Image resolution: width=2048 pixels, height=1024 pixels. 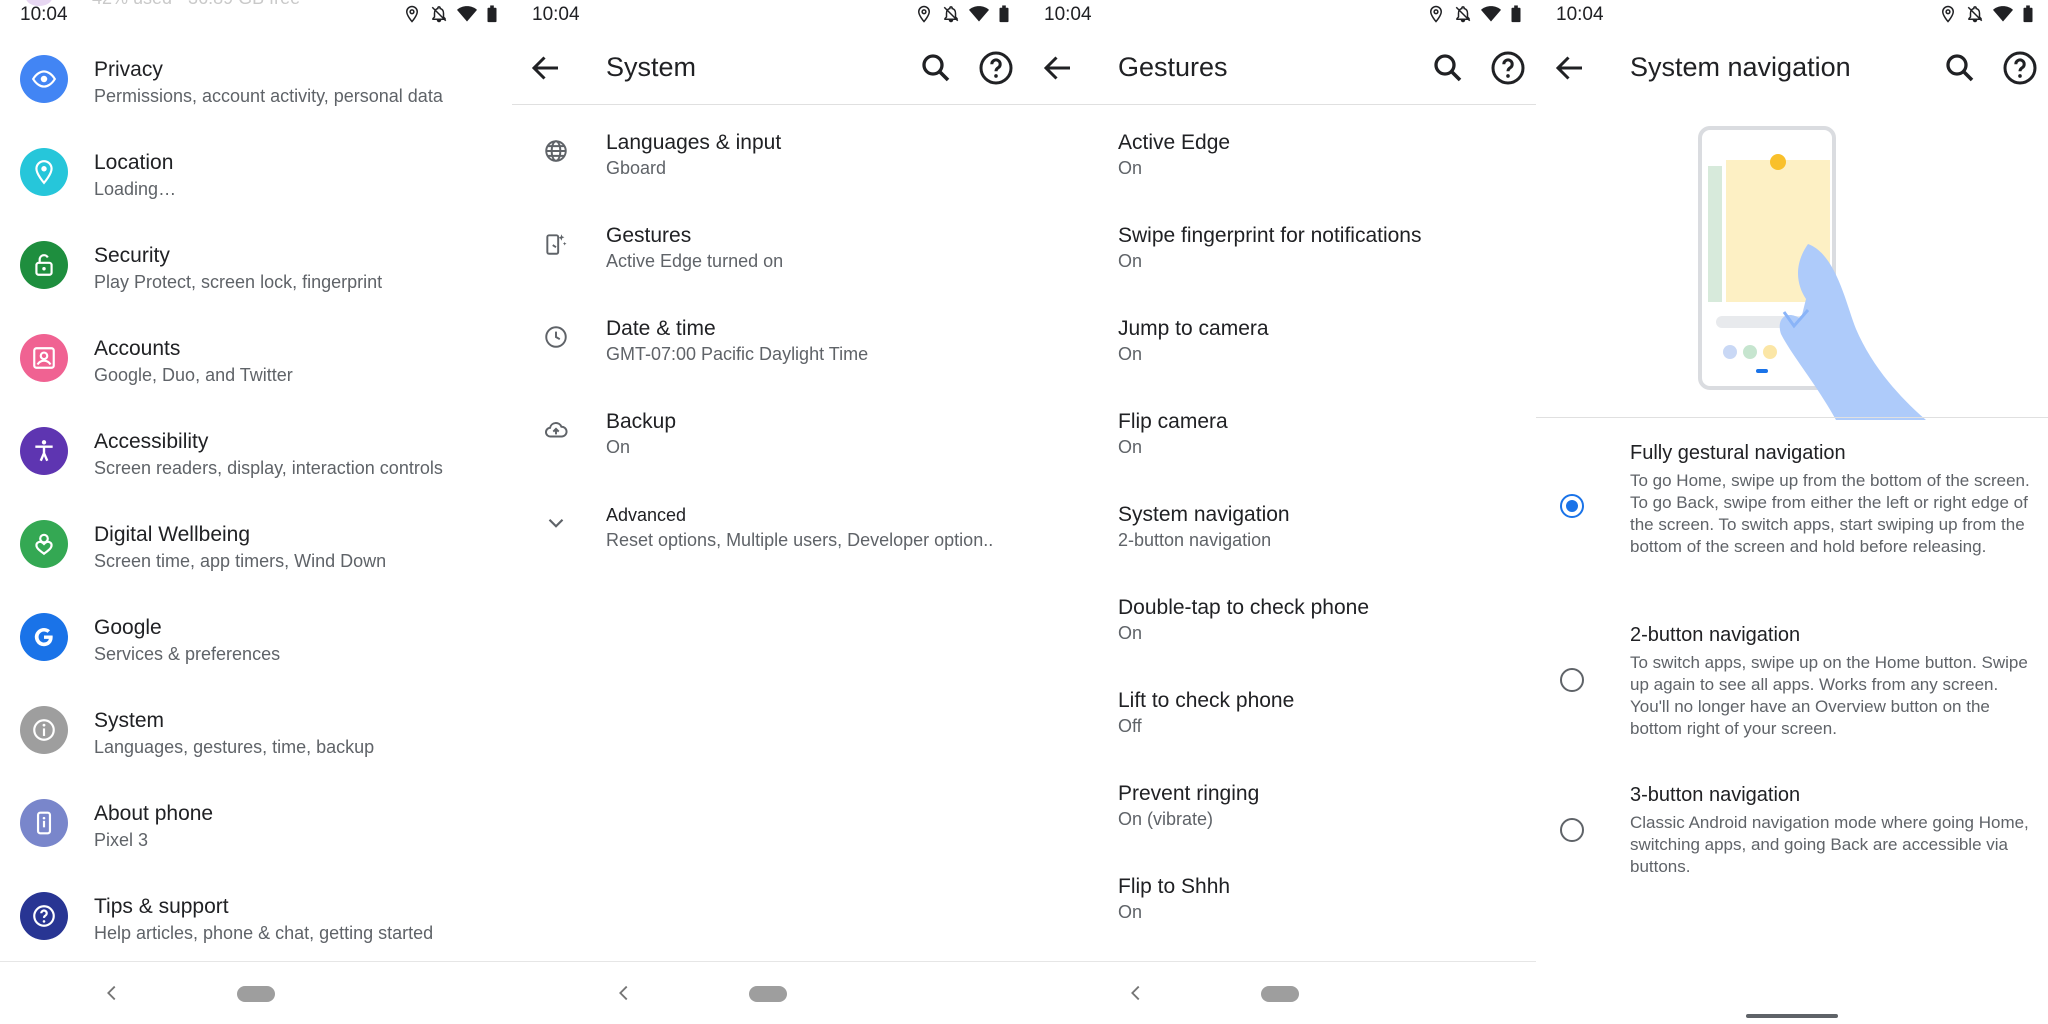 I want to click on gesture-handle, so click(x=1792, y=1016).